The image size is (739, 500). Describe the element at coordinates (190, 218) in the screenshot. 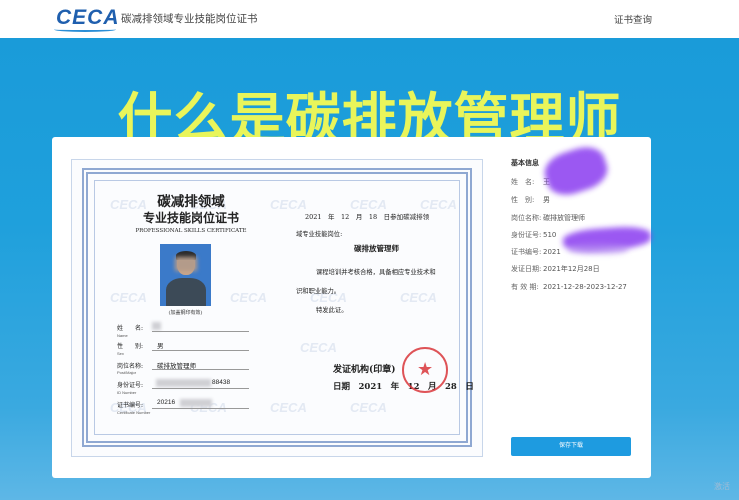

I see `certificate-title-line2: 专业技能岗位证书` at that location.